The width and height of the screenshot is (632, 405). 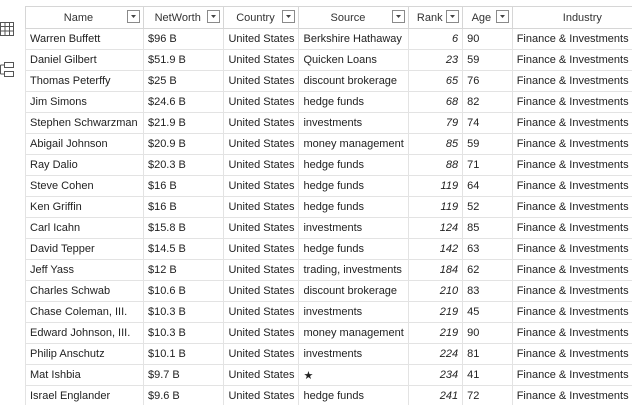 What do you see at coordinates (354, 144) in the screenshot?
I see `cell-source: money management` at bounding box center [354, 144].